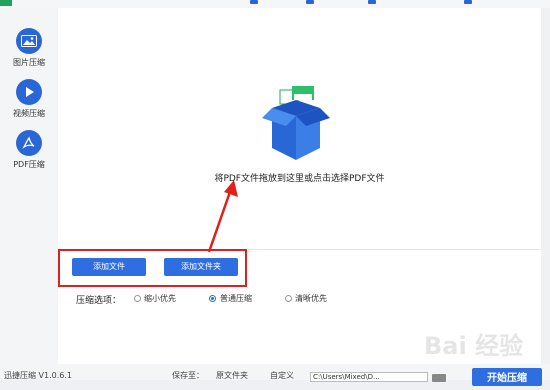  I want to click on app-logo, so click(6, 3).